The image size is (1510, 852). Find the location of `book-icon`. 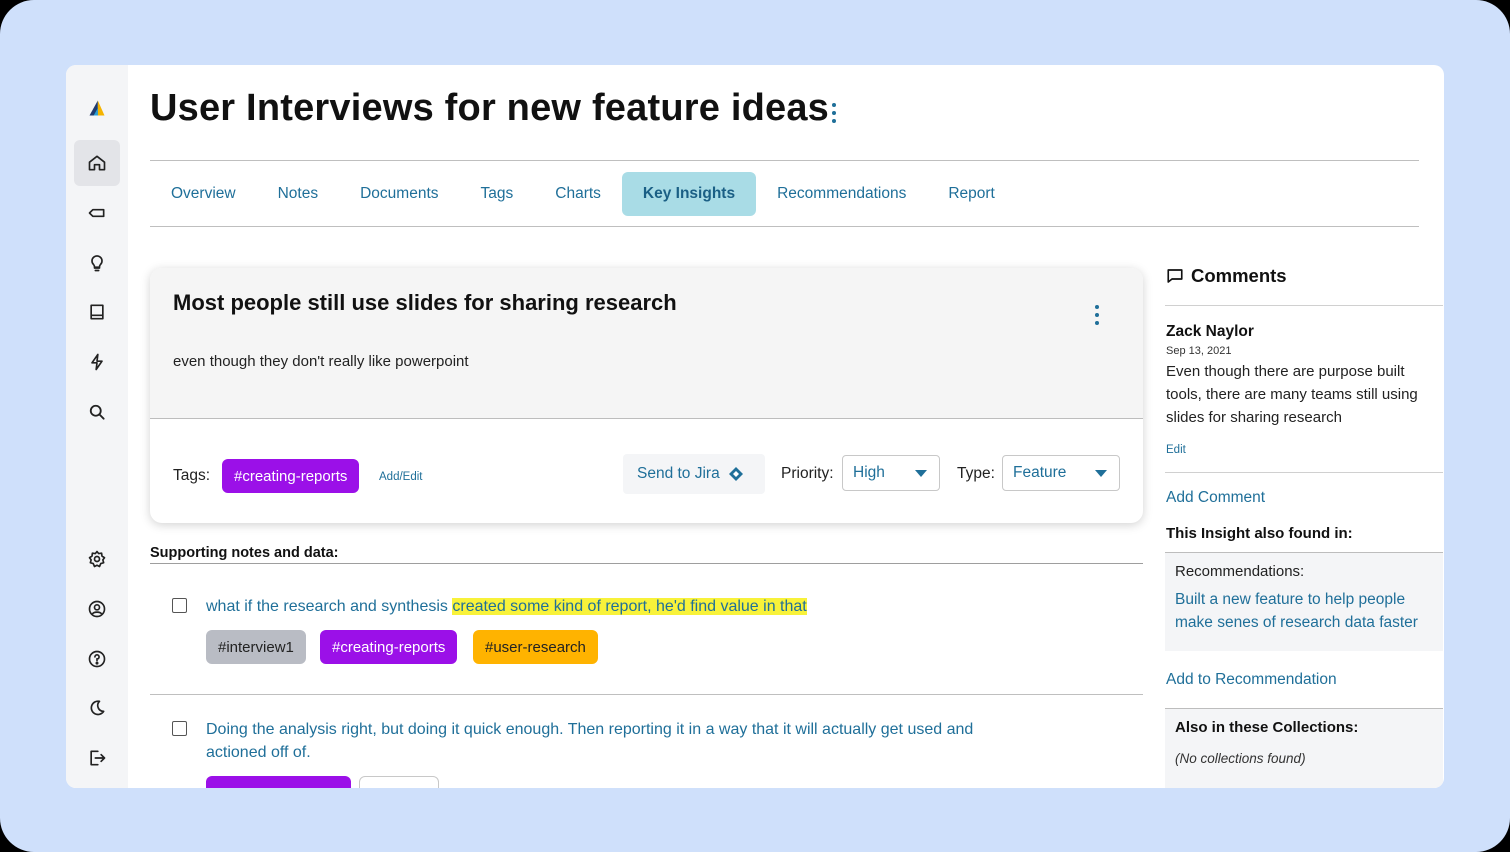

book-icon is located at coordinates (97, 312).